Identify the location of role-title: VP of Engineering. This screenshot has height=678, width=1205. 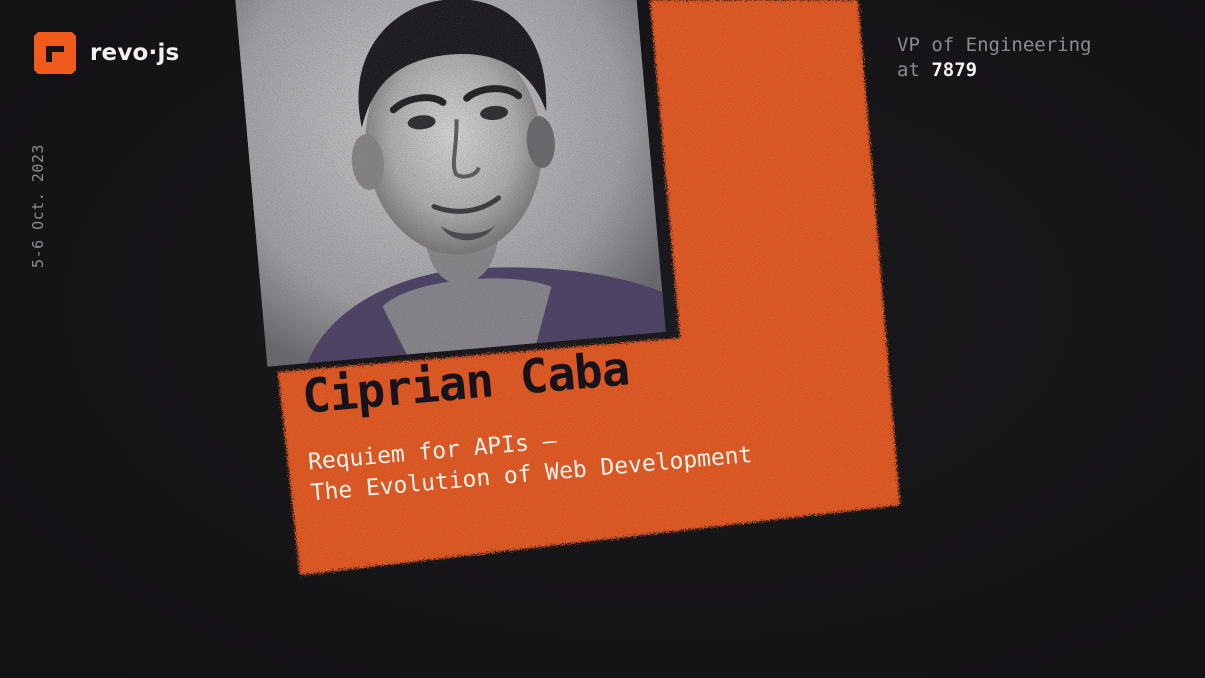
(994, 45).